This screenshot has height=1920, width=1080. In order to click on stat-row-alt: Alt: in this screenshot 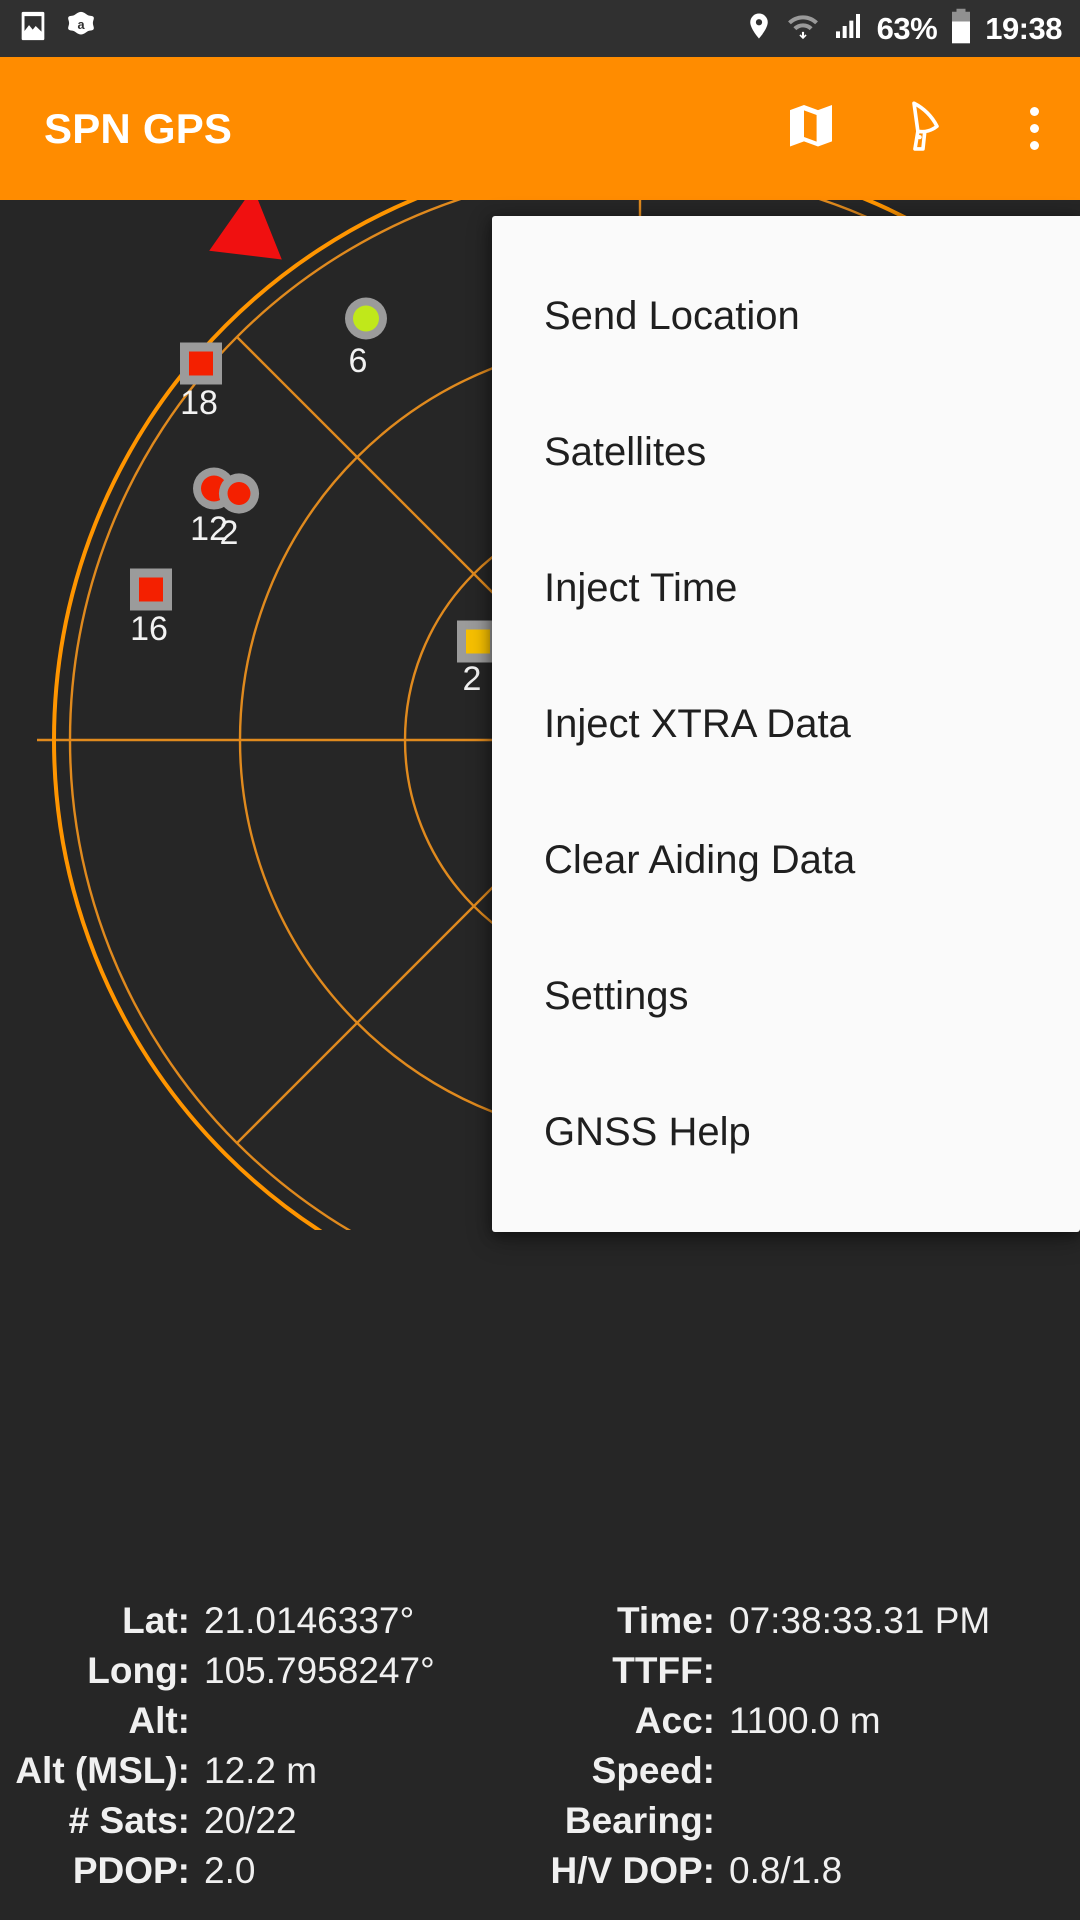, I will do `click(270, 1725)`.